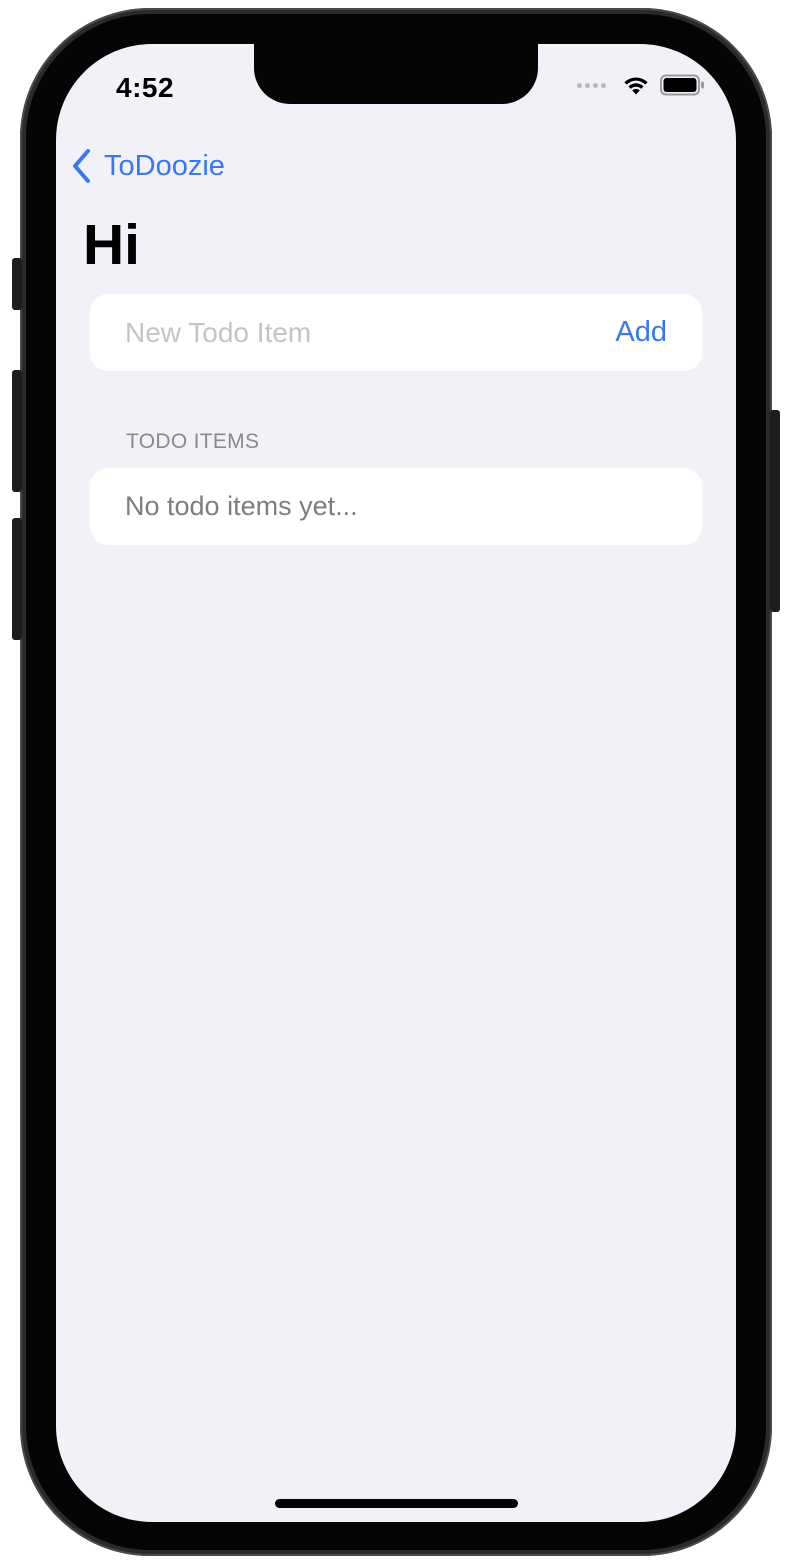 The width and height of the screenshot is (792, 1560). I want to click on volume-down-button, so click(17, 579).